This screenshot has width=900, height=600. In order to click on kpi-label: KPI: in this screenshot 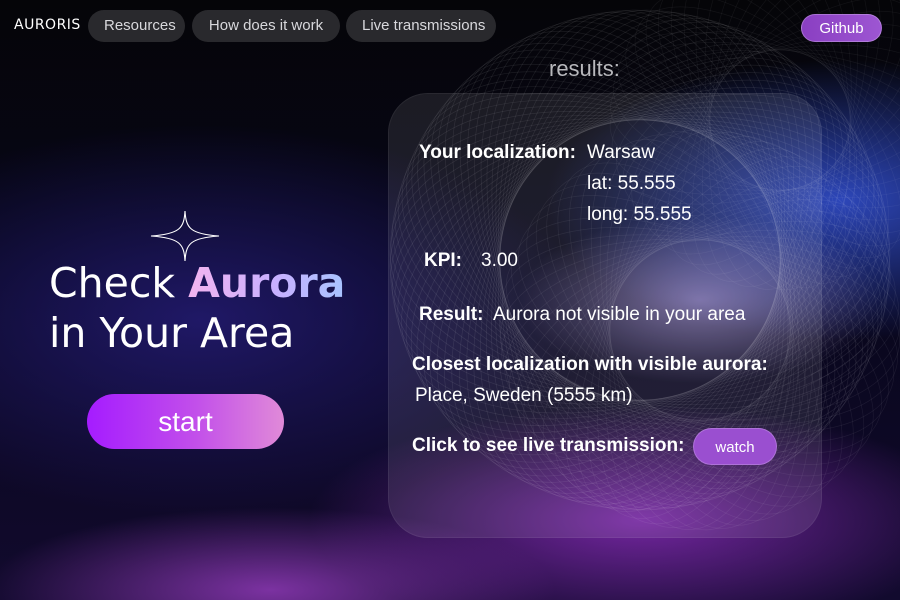, I will do `click(443, 260)`.